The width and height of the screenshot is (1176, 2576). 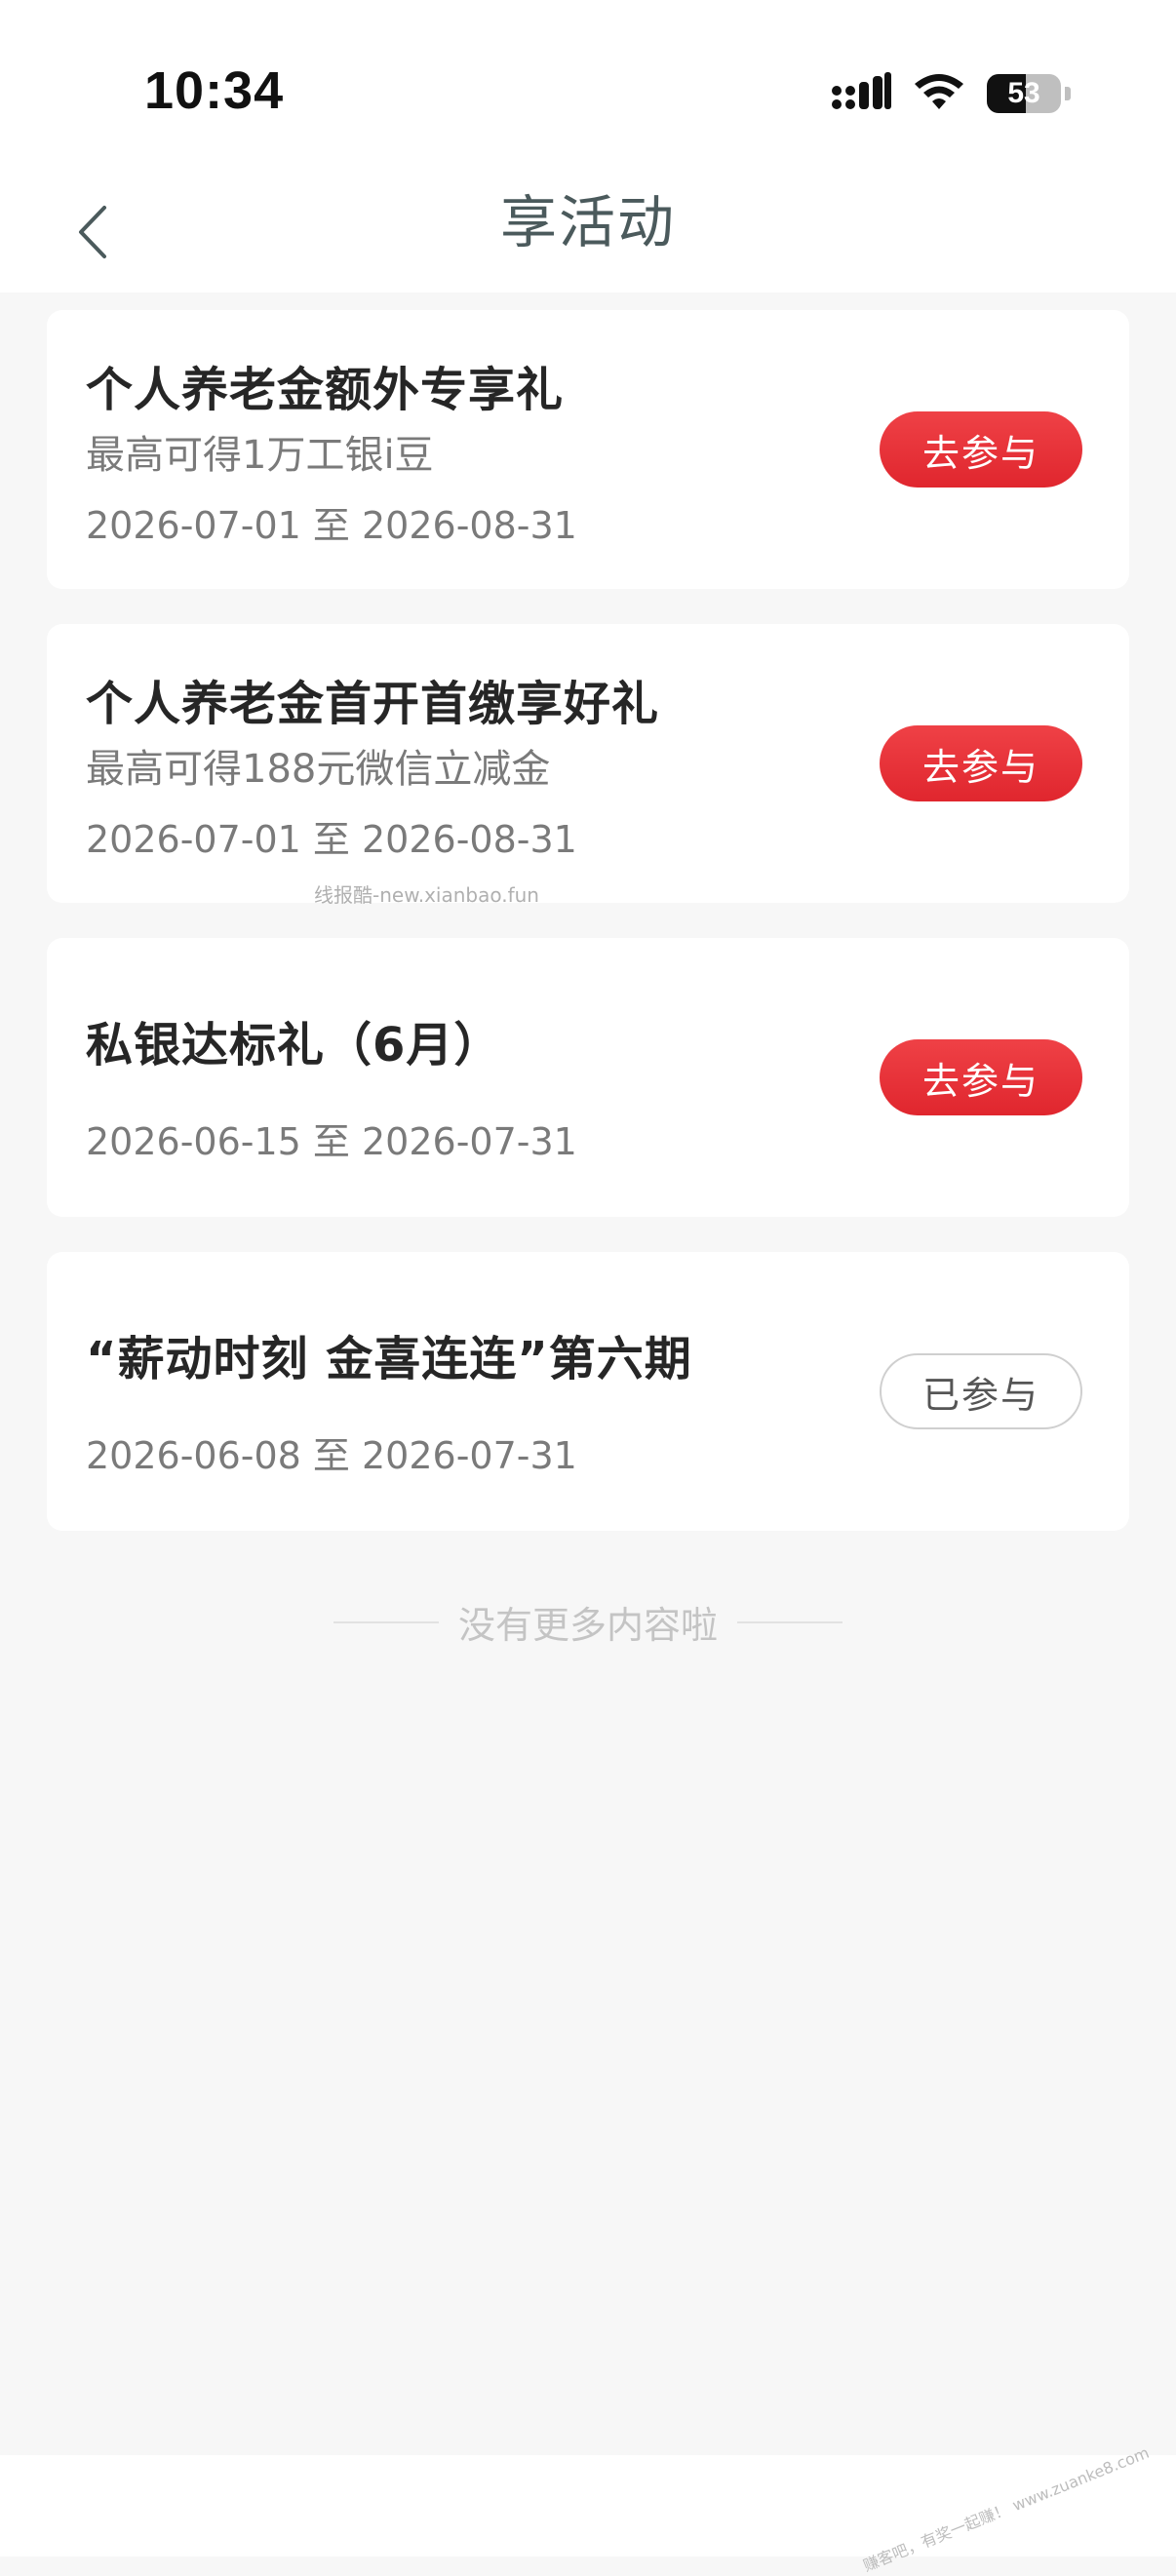 I want to click on end-of-list-hint: 没有更多内容啦, so click(x=588, y=1622).